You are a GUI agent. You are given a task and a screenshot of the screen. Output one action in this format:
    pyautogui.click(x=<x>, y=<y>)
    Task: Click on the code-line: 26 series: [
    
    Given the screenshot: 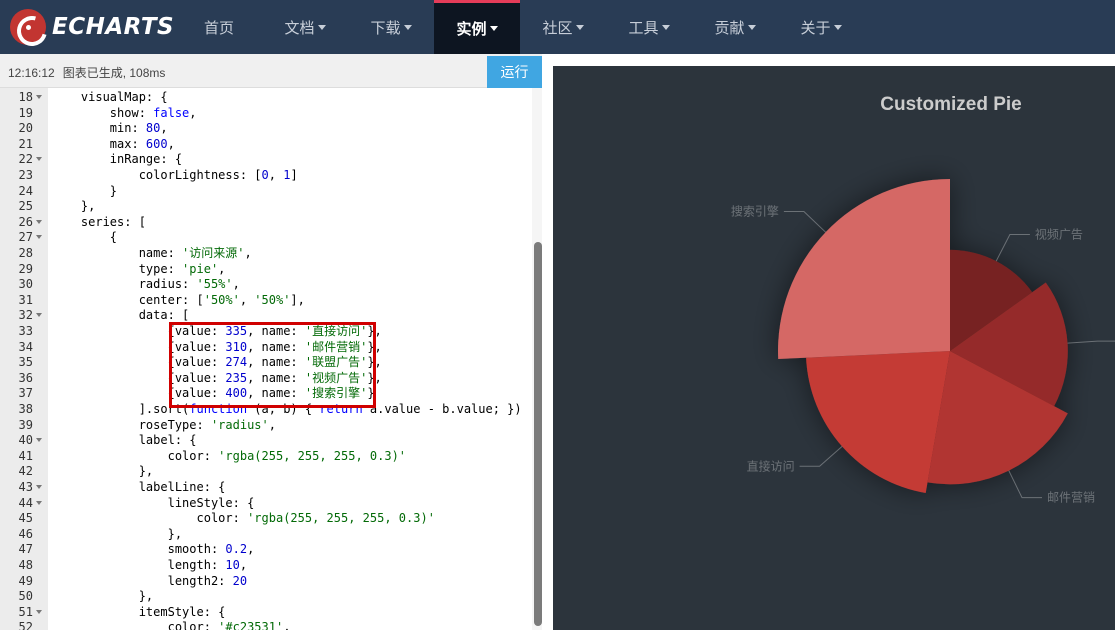 What is the action you would take?
    pyautogui.click(x=271, y=223)
    